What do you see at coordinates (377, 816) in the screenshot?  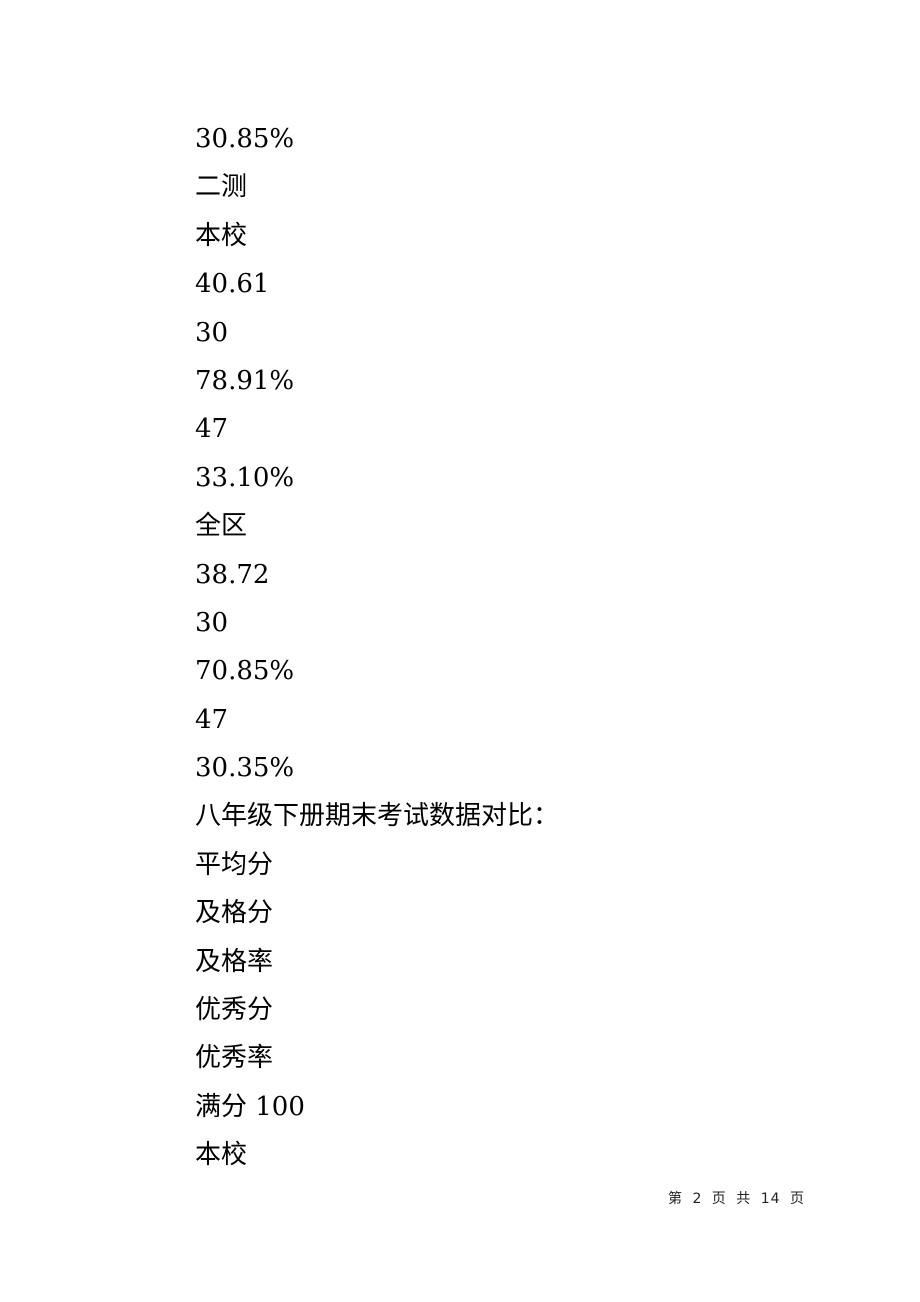 I see `section-heading: 八年级下册期末考试数据对比：` at bounding box center [377, 816].